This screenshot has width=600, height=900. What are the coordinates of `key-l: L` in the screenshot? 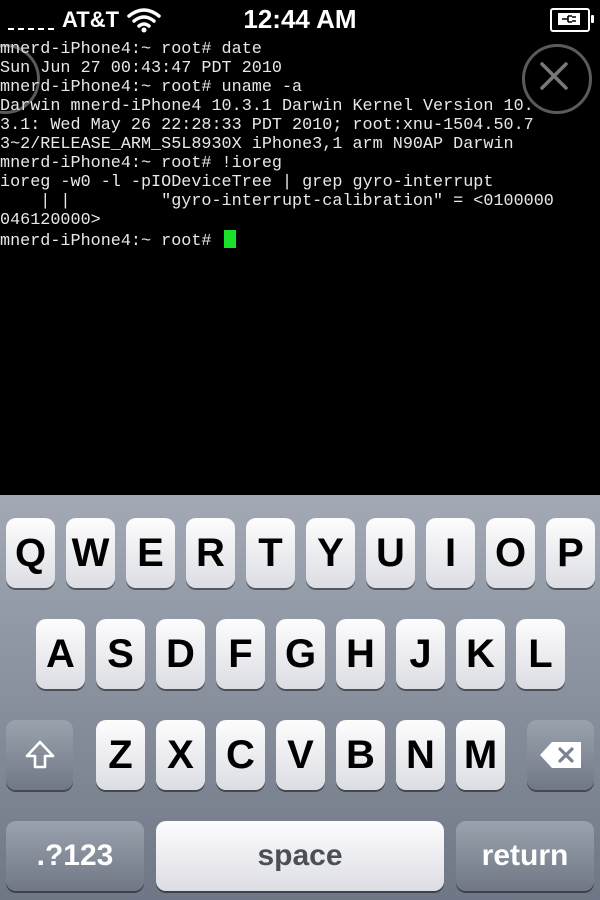 It's located at (540, 654).